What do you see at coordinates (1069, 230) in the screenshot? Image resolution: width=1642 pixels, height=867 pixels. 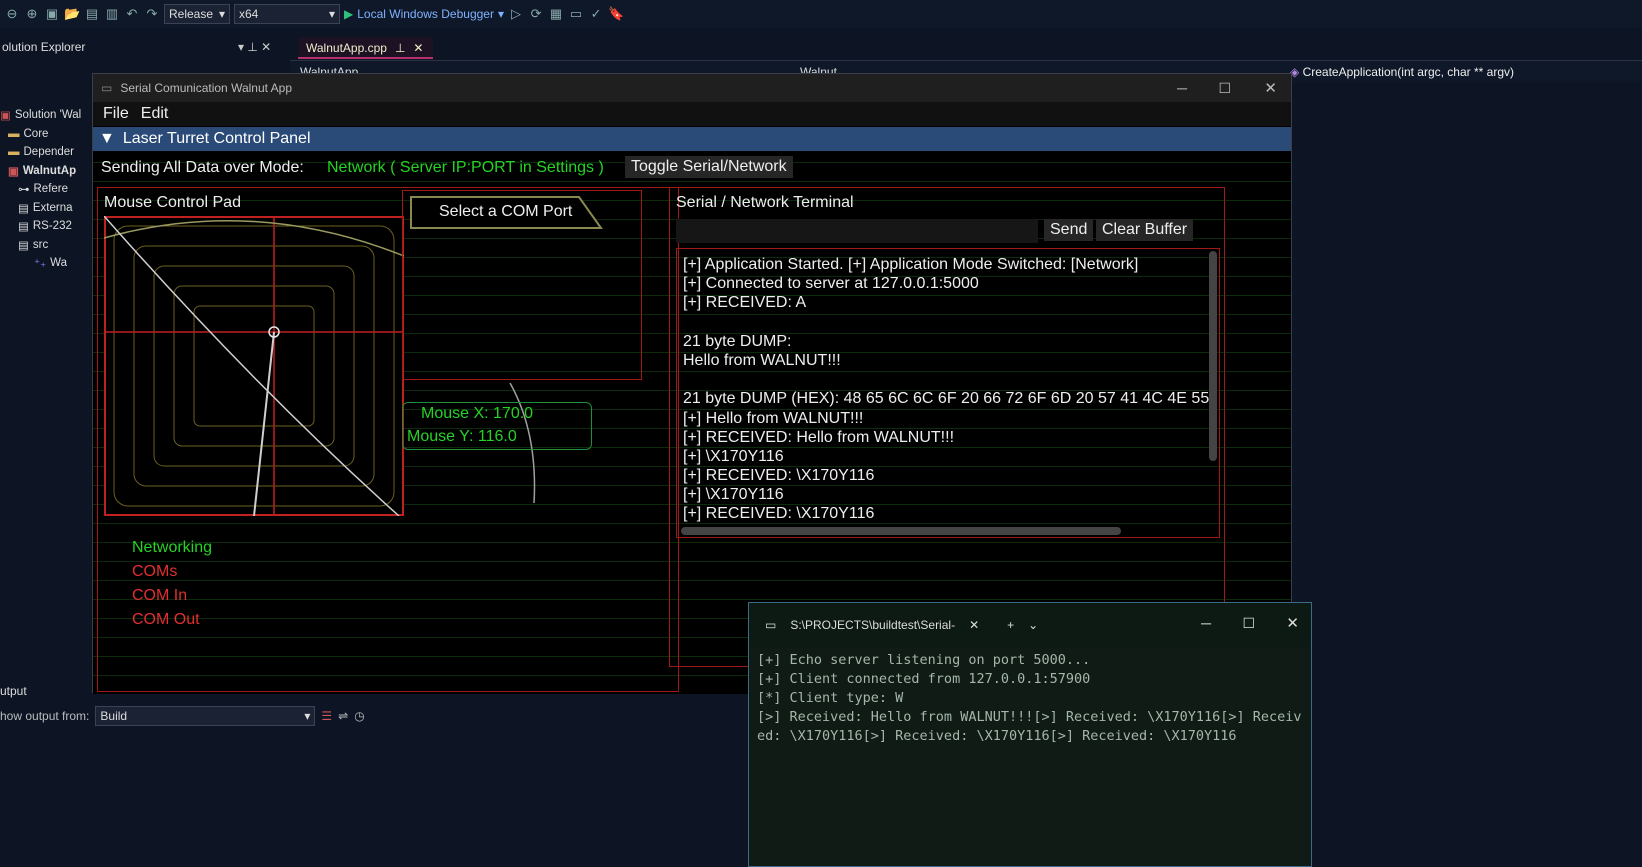 I see `send-button: Send` at bounding box center [1069, 230].